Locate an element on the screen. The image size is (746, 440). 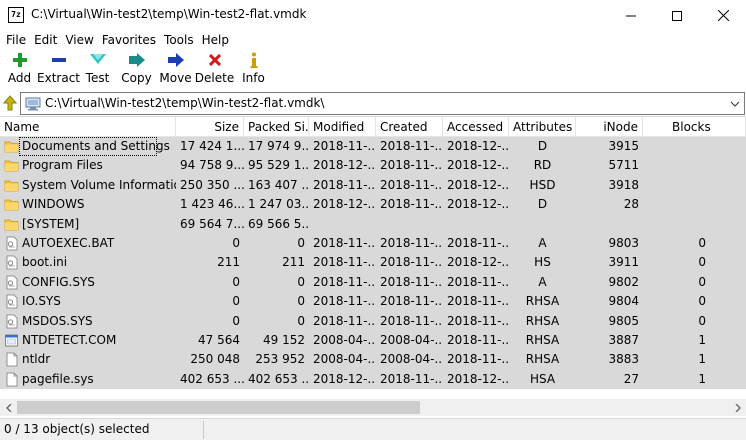
maximize-button is located at coordinates (677, 15).